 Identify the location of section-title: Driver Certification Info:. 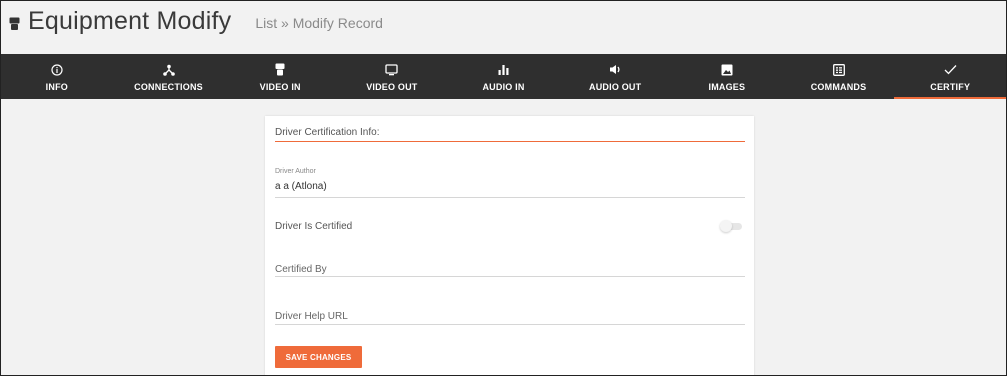
(510, 134).